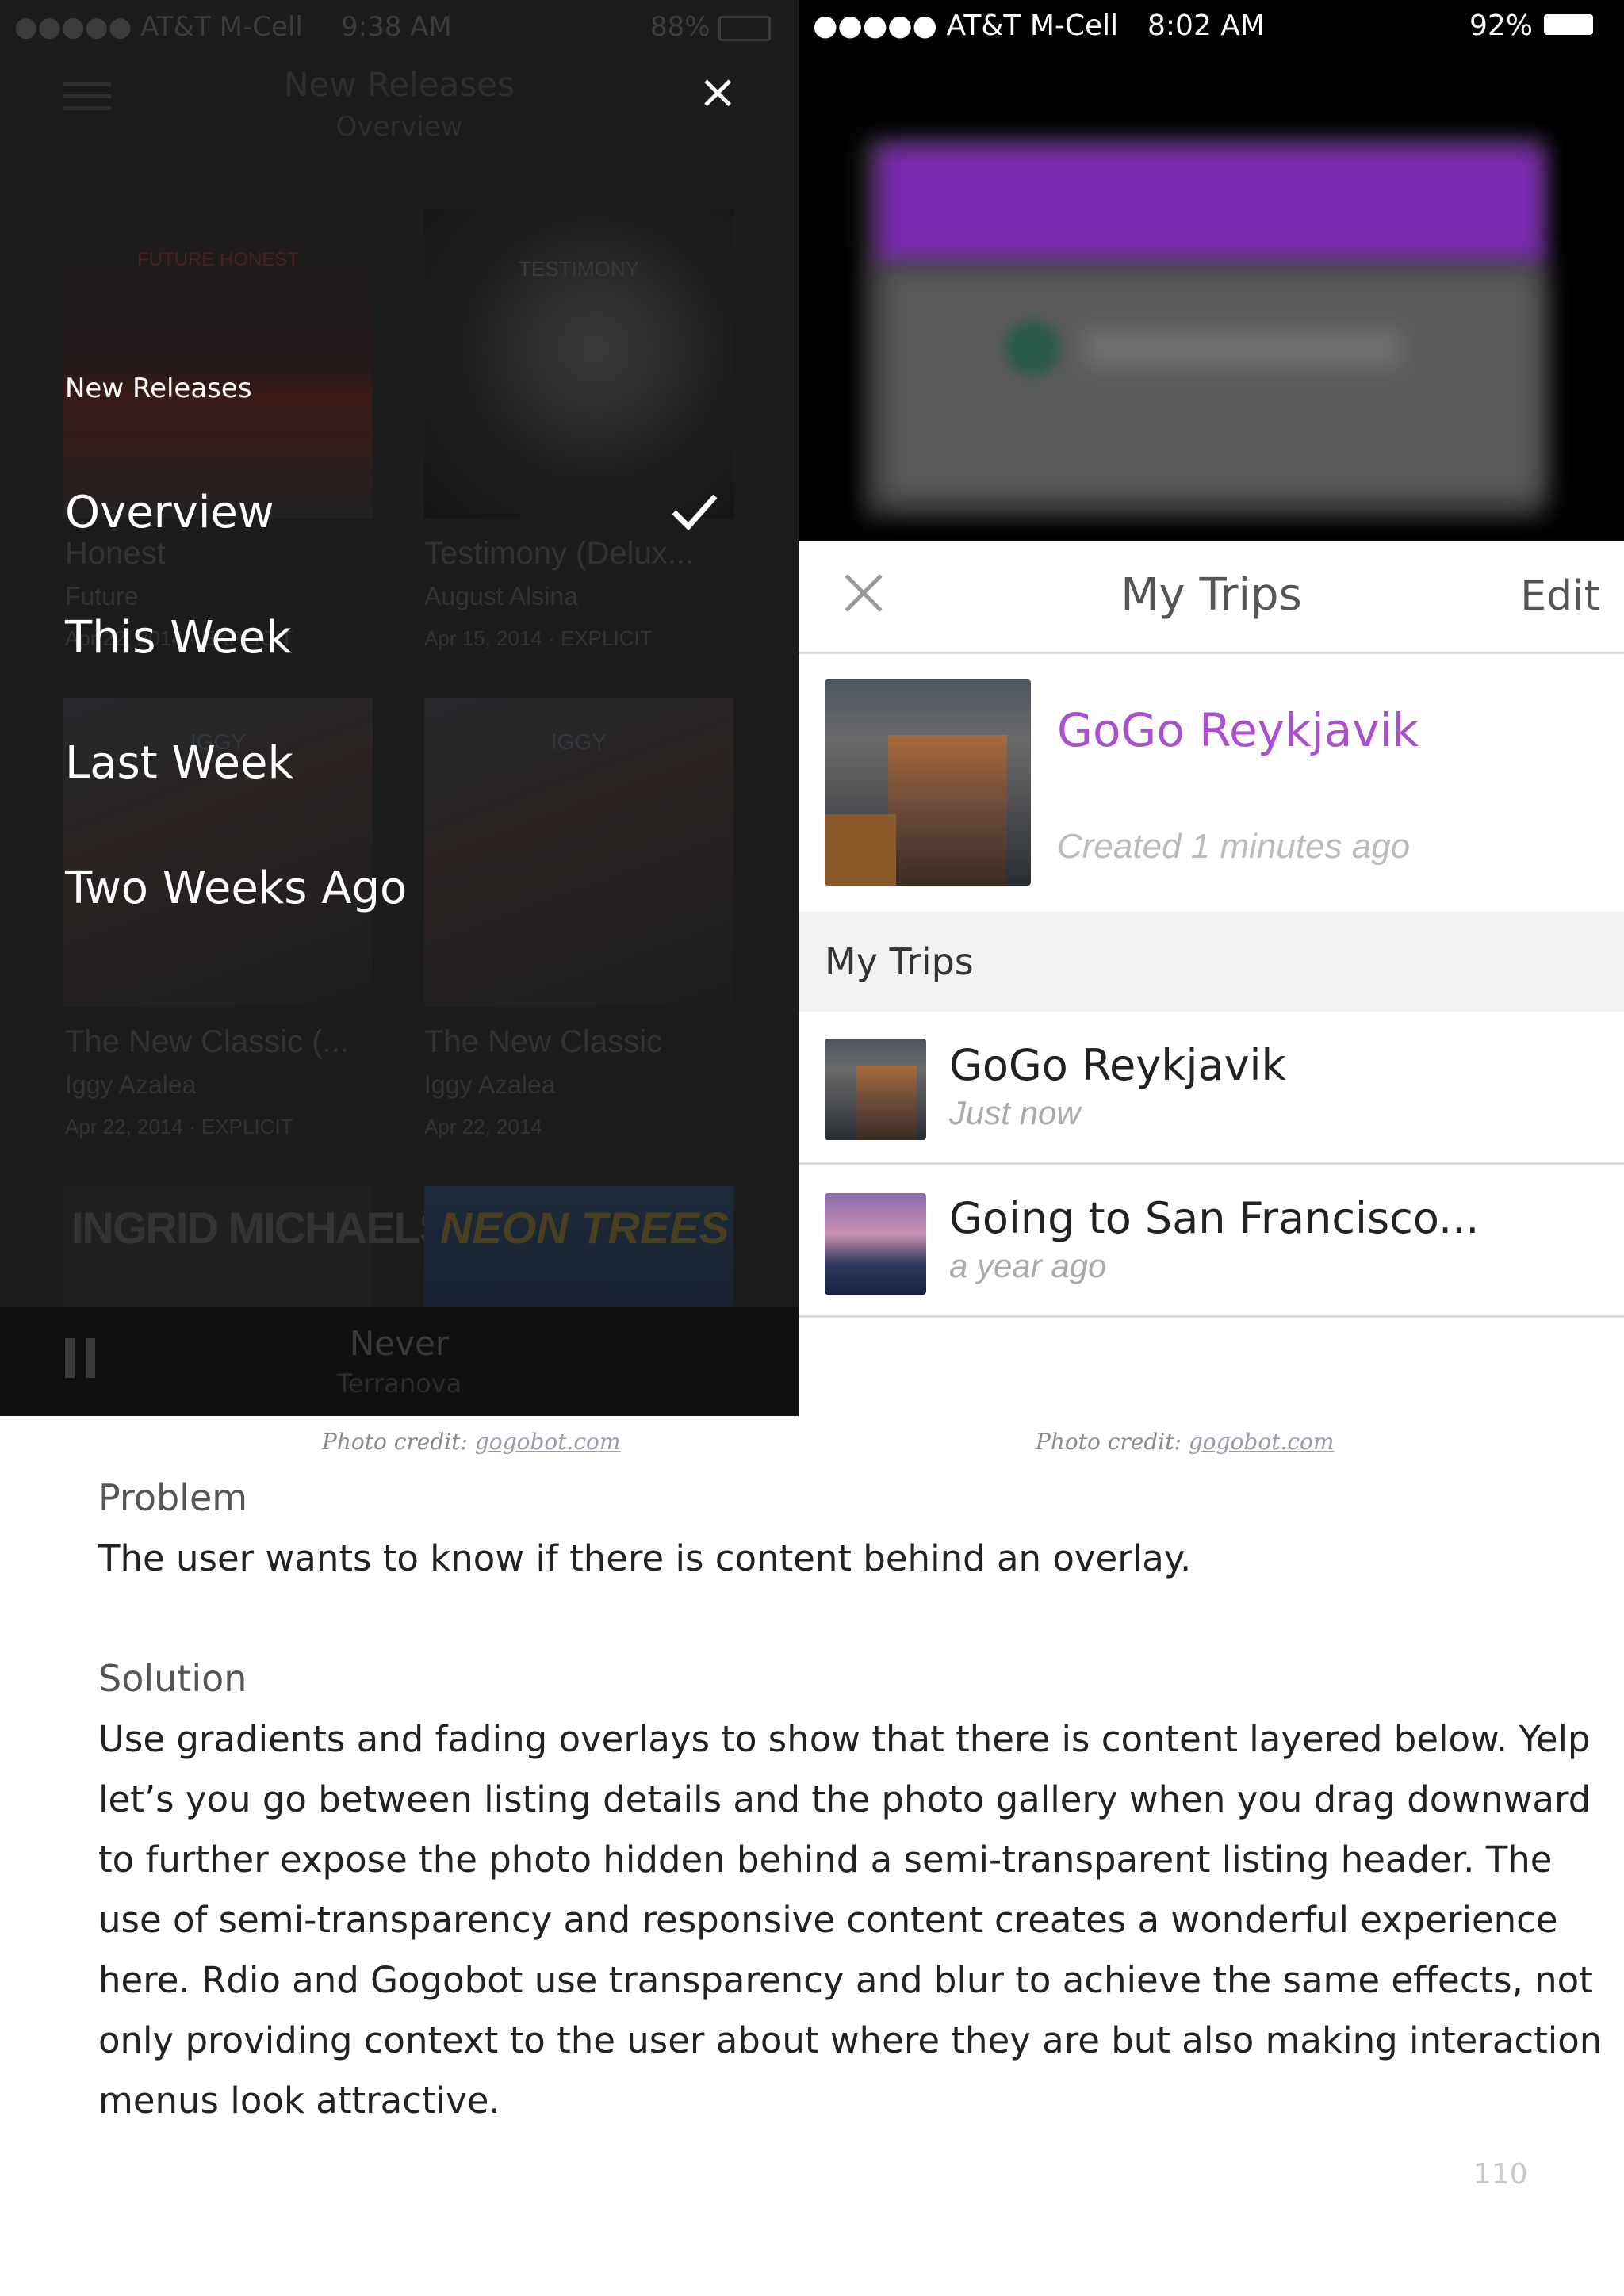 The image size is (1624, 2296). What do you see at coordinates (1211, 1316) in the screenshot?
I see `divider` at bounding box center [1211, 1316].